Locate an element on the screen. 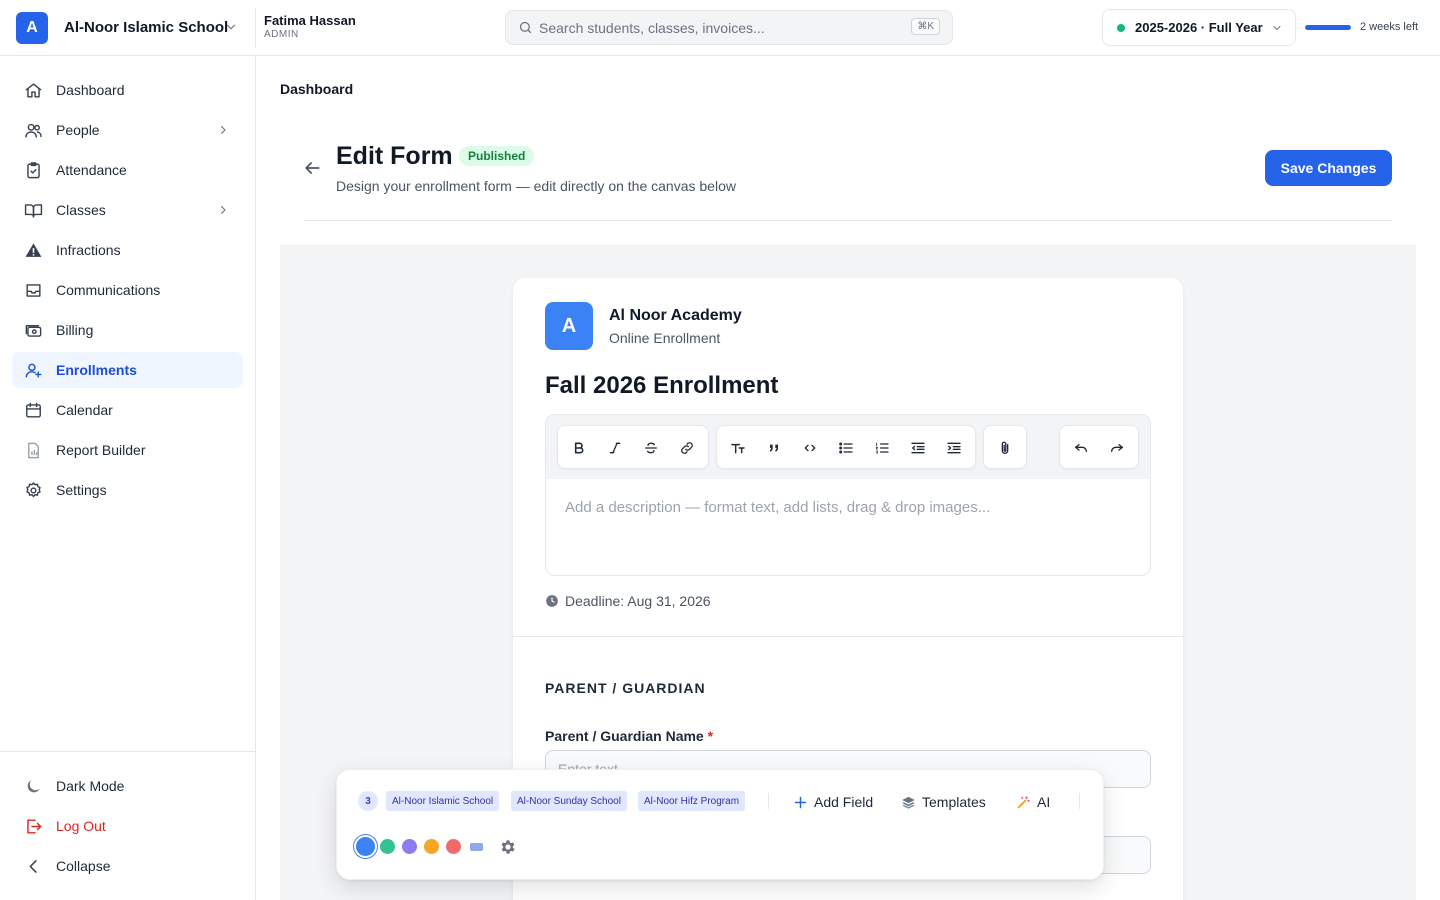 This screenshot has width=1440, height=900. attachment-button is located at coordinates (1005, 448).